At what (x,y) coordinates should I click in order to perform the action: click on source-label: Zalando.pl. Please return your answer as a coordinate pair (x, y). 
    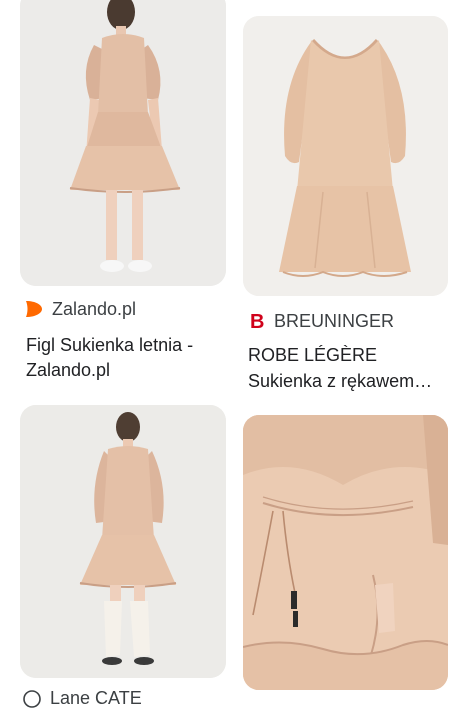
    Looking at the image, I should click on (79, 309).